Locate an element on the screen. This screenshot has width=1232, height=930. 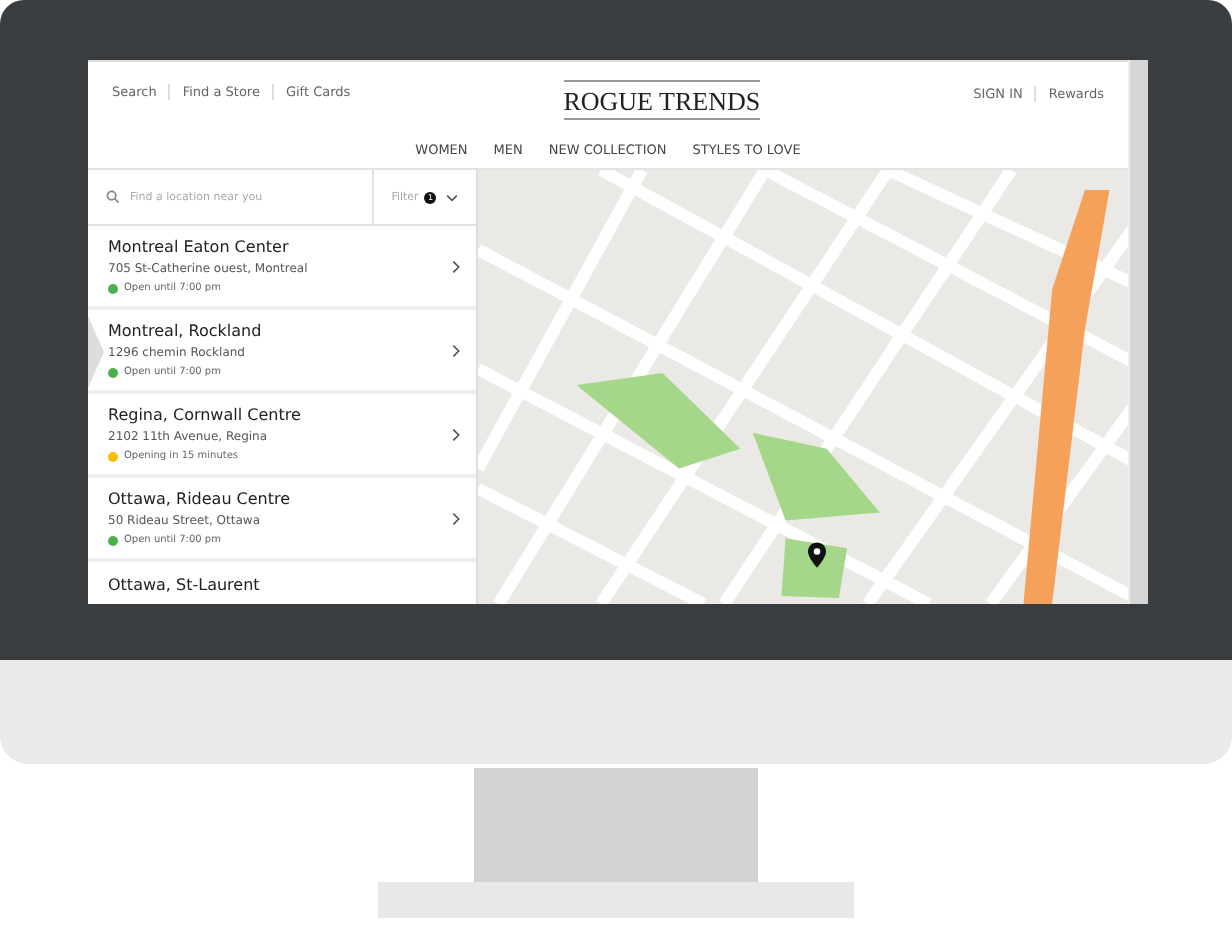
store-name: Montreal Eaton Center is located at coordinates (199, 247).